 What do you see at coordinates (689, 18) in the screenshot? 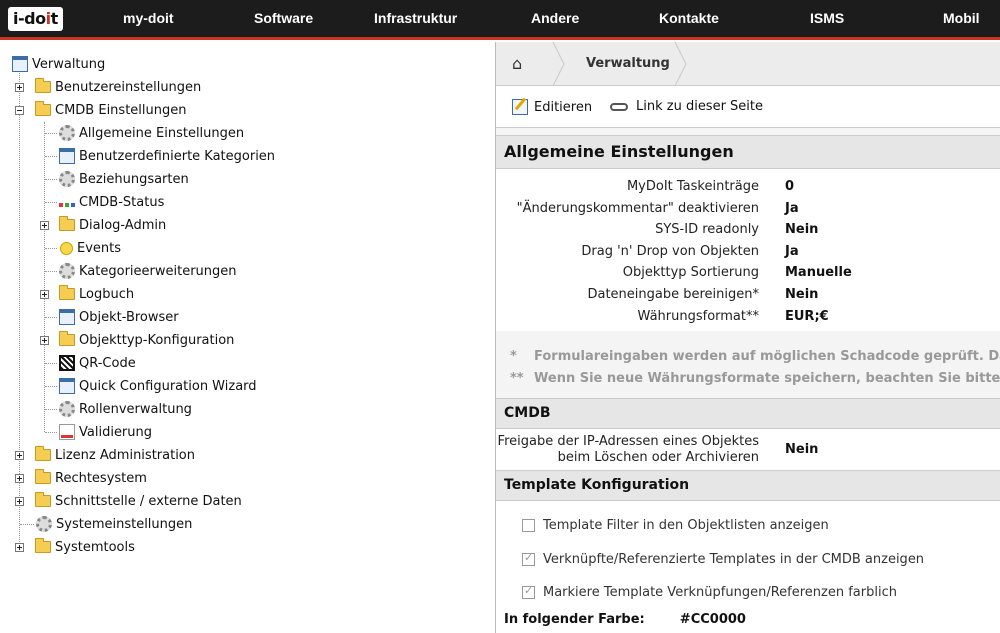
I see `nav-kontakte: Kontakte` at bounding box center [689, 18].